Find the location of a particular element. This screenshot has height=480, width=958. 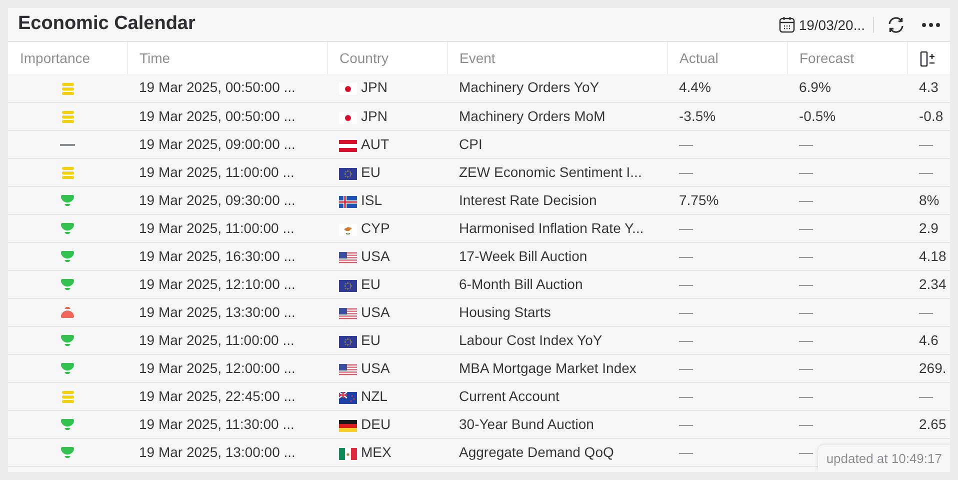

table-cell: 269. is located at coordinates (932, 368).